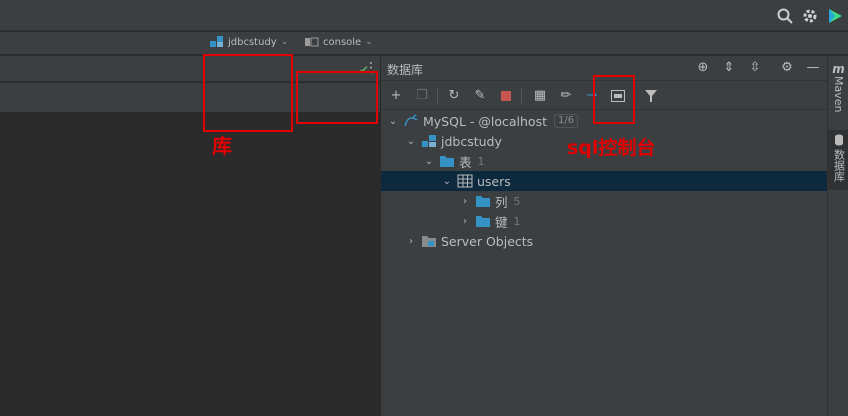  I want to click on plugin-icon, so click(835, 16).